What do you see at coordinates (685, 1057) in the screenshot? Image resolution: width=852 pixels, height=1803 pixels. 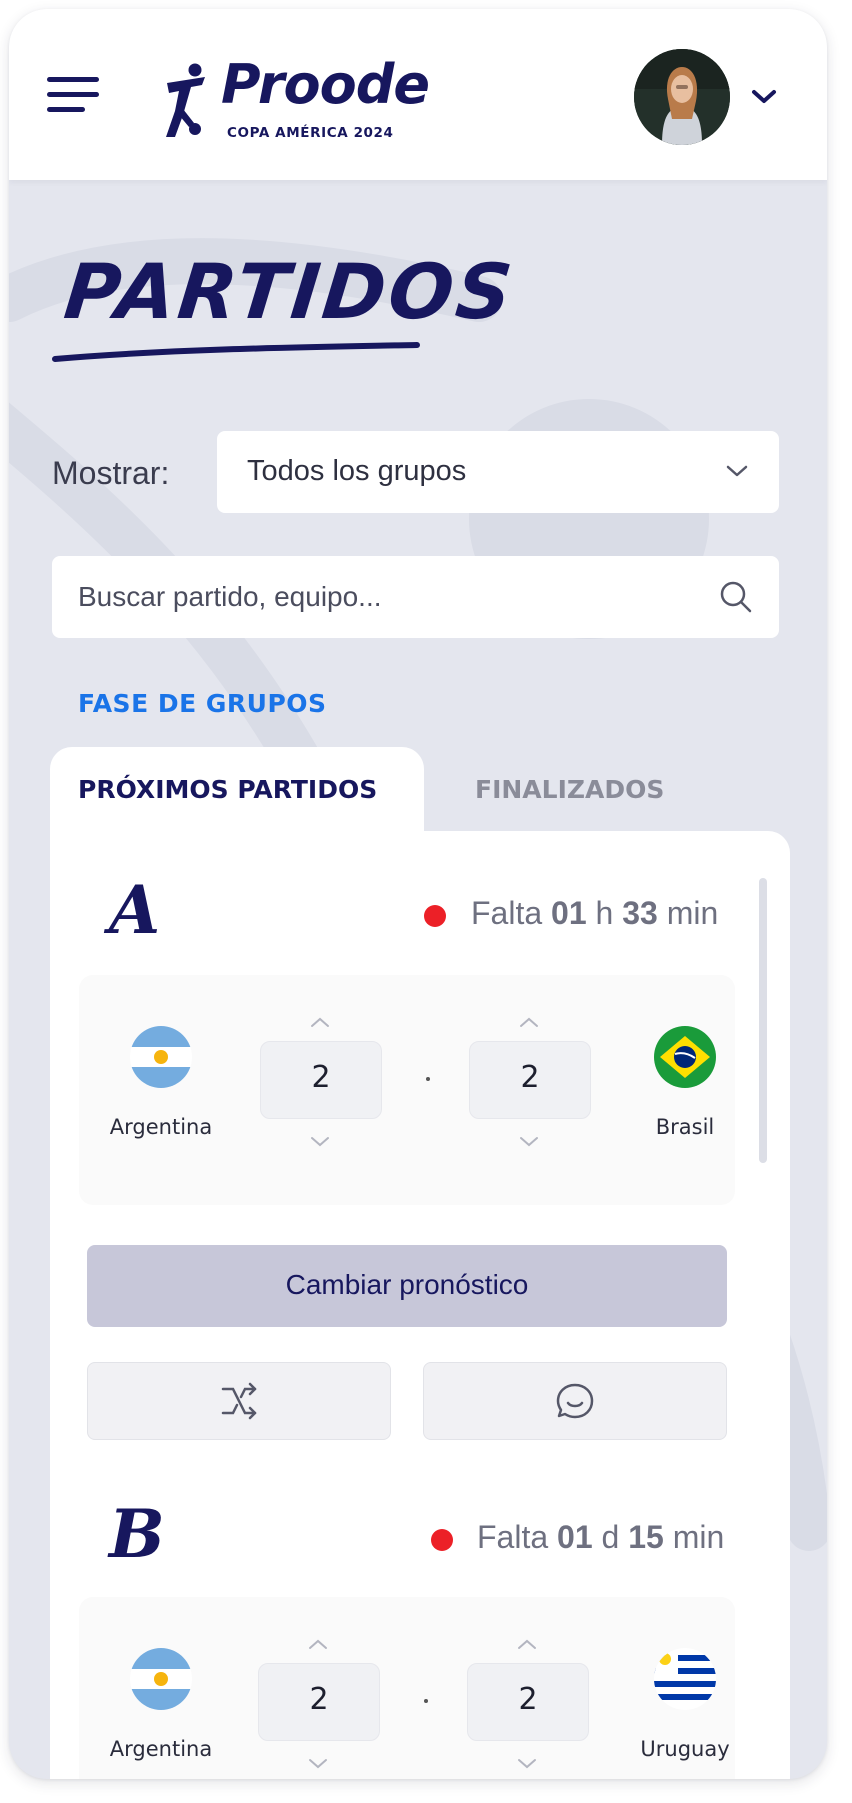 I see `brazil-flag-icon` at bounding box center [685, 1057].